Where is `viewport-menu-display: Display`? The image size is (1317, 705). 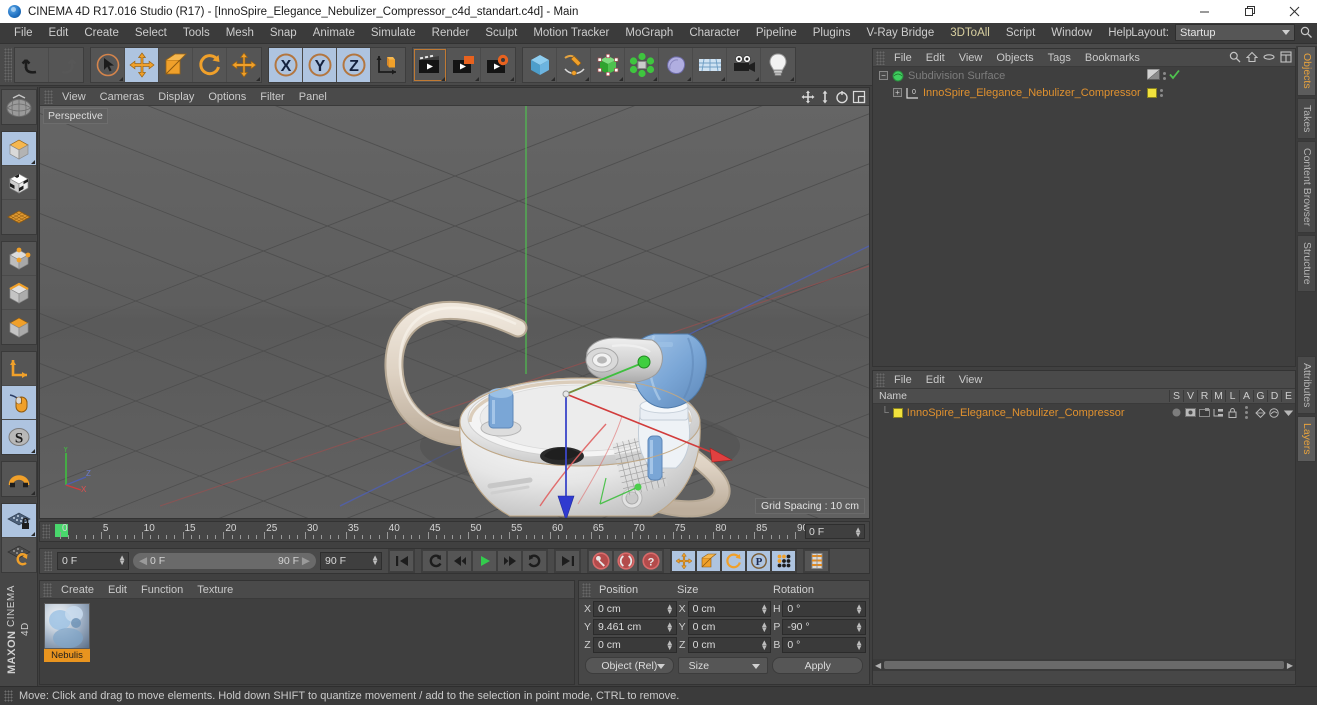
viewport-menu-display: Display is located at coordinates (176, 97).